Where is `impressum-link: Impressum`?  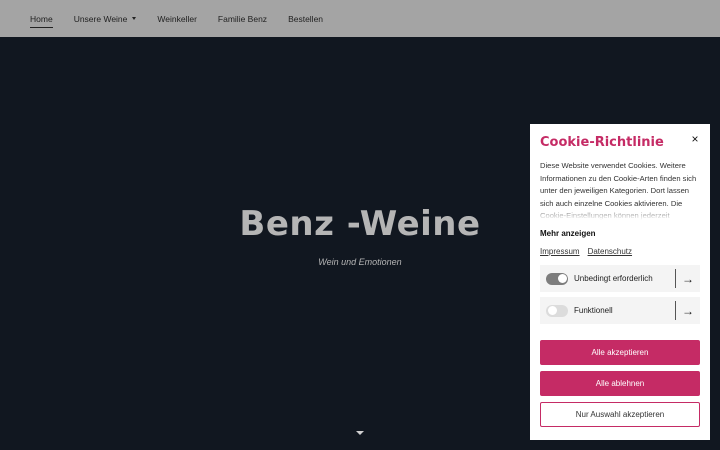
impressum-link: Impressum is located at coordinates (560, 251).